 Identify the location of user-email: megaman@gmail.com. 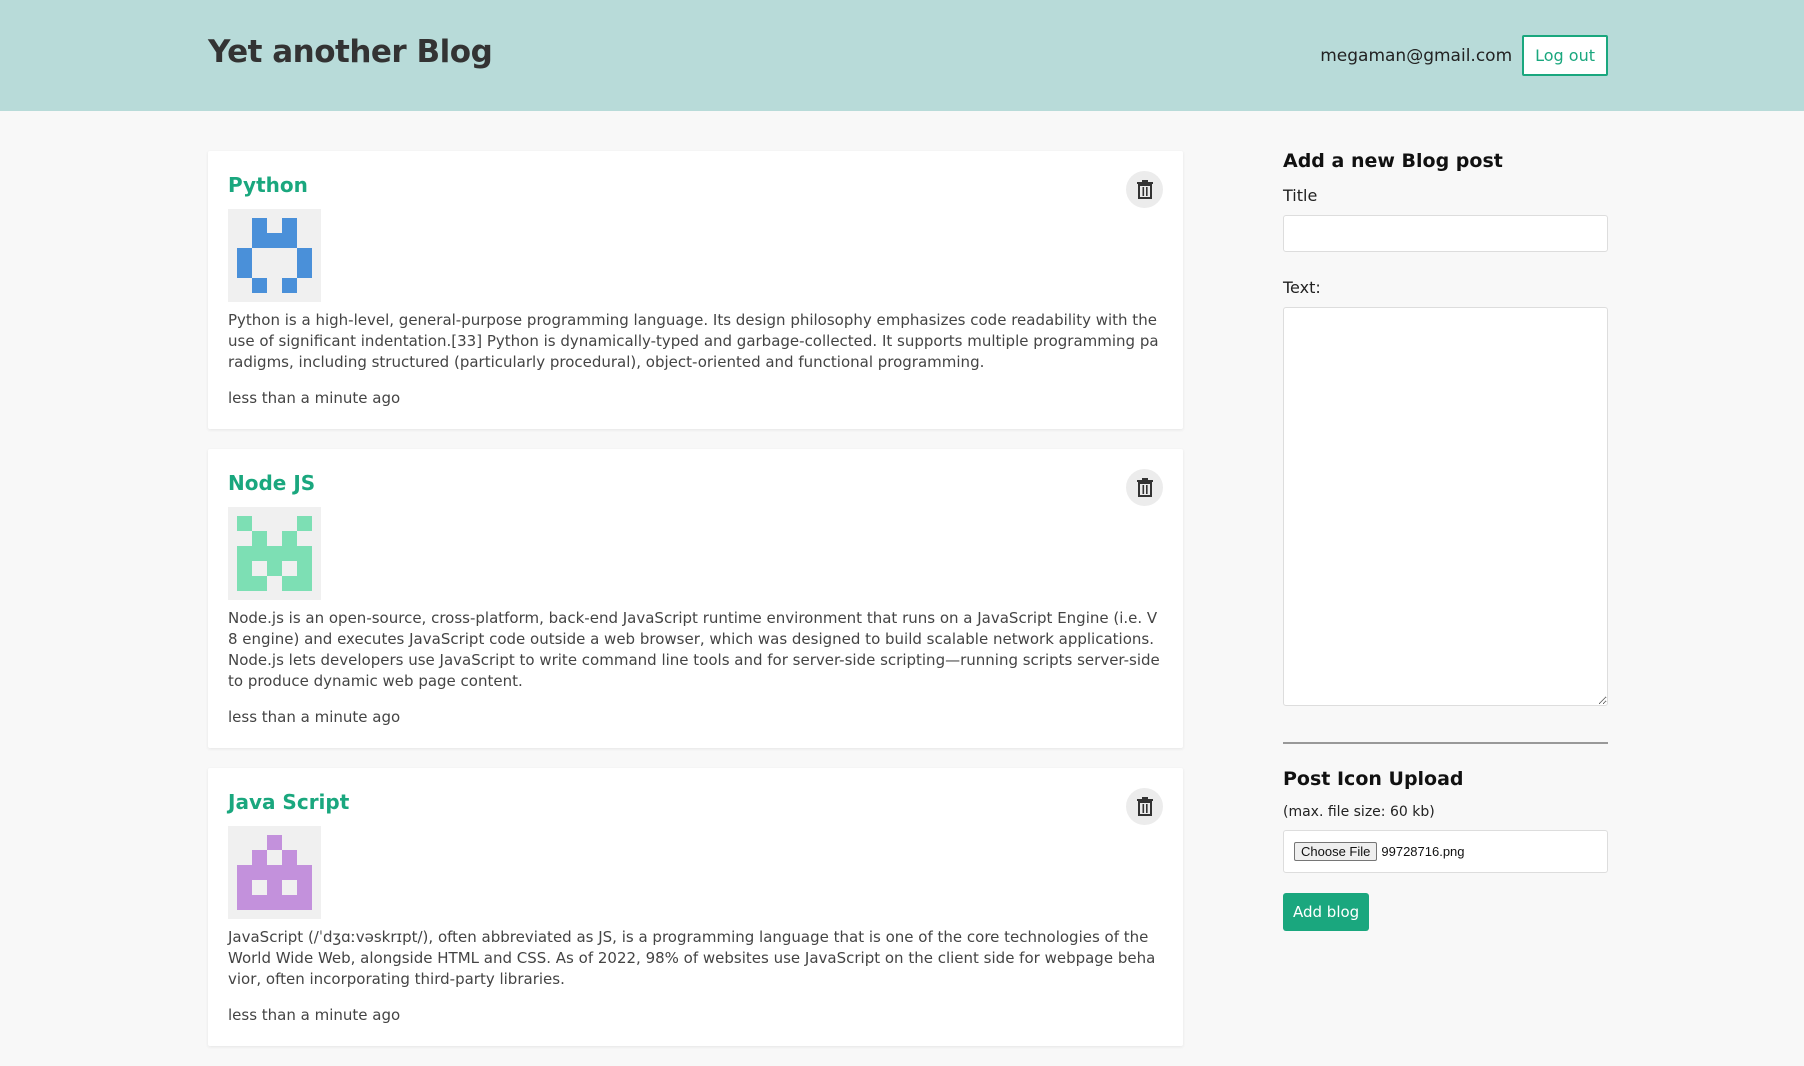
(1416, 55).